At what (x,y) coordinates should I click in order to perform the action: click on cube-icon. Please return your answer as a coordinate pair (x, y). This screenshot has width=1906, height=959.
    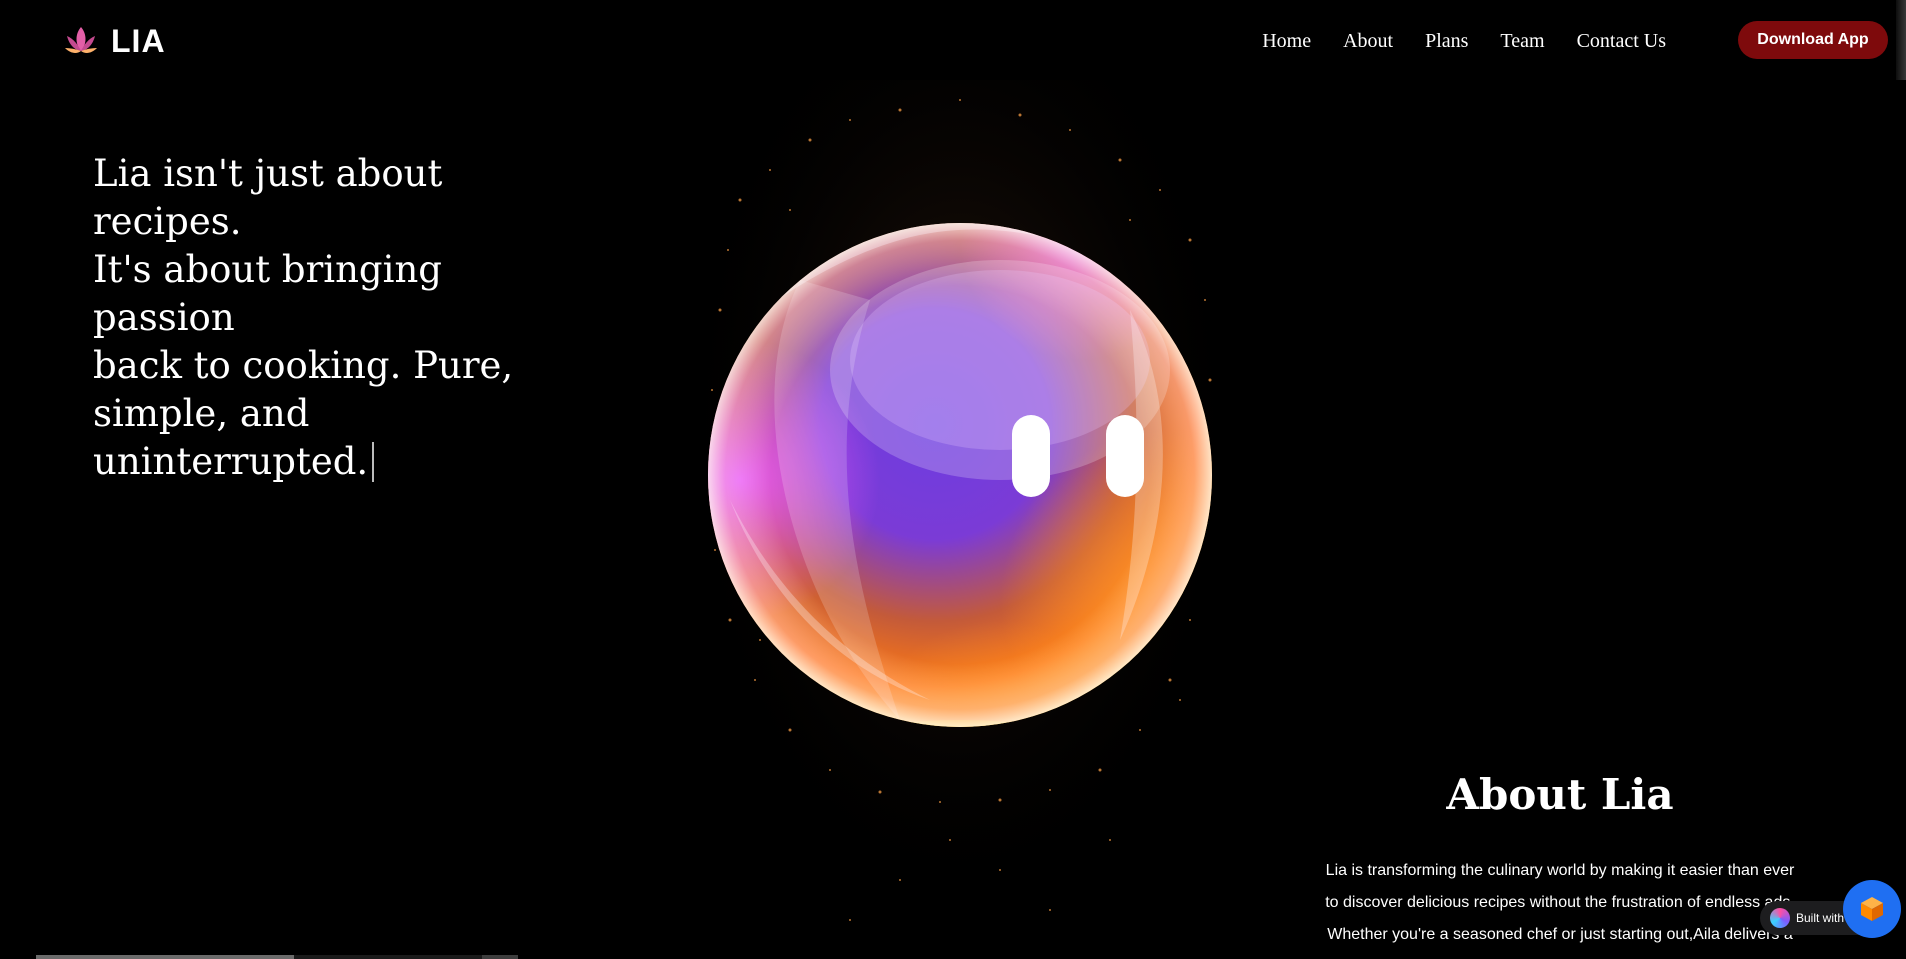
    Looking at the image, I should click on (1872, 909).